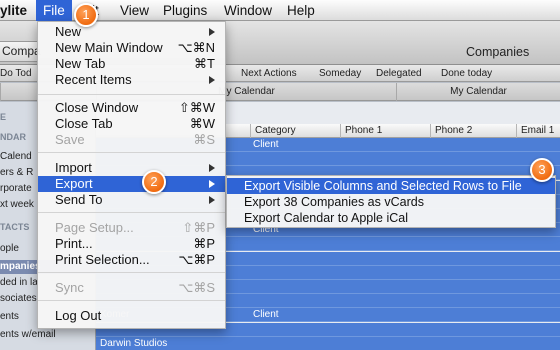 The height and width of the screenshot is (350, 560). What do you see at coordinates (16, 73) in the screenshot?
I see `toolbar-do-today: Do Tod` at bounding box center [16, 73].